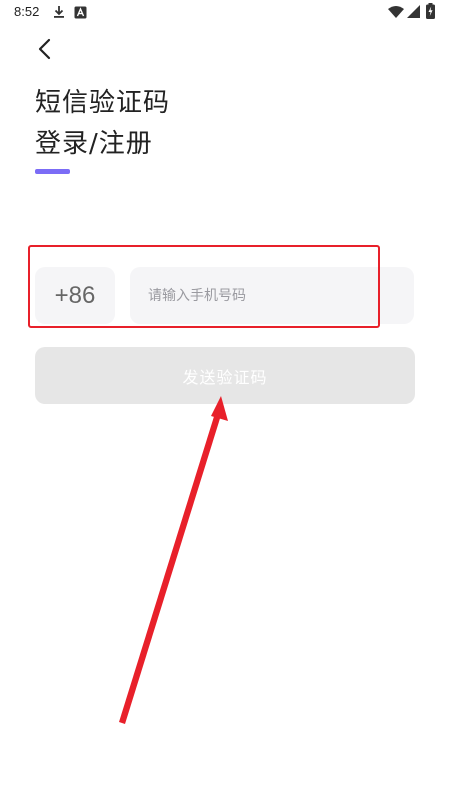 The image size is (450, 800). What do you see at coordinates (52, 171) in the screenshot?
I see `title-accent-bar` at bounding box center [52, 171].